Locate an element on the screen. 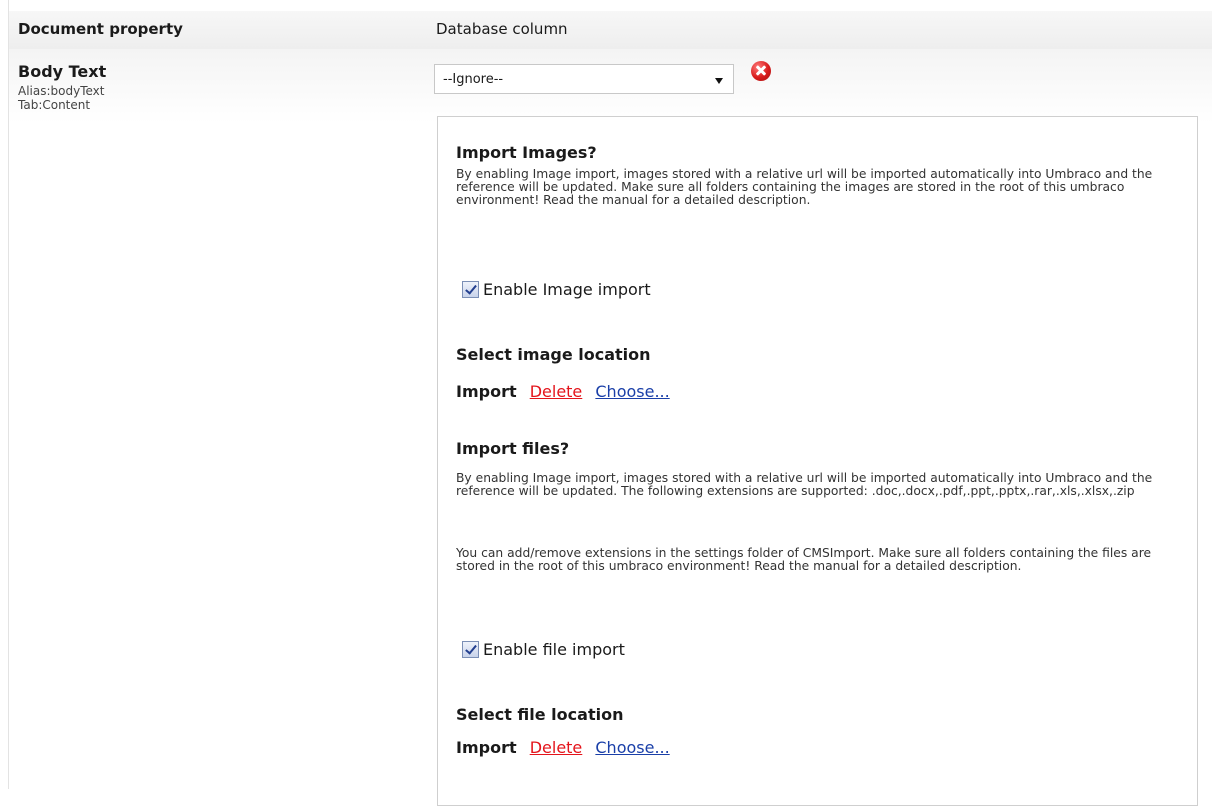  dropdown-arrow-icon is located at coordinates (719, 81).